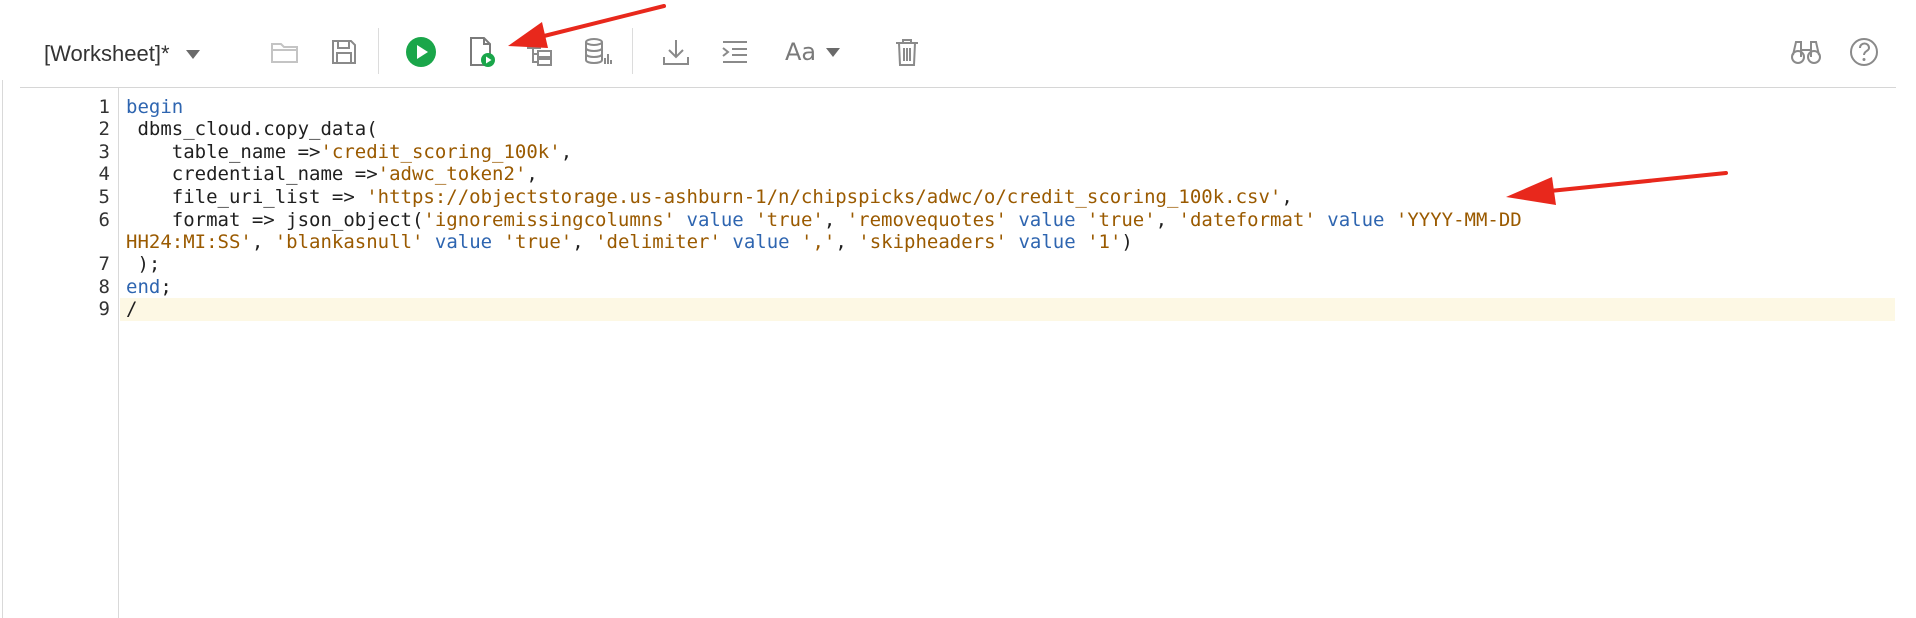  I want to click on help-icon, so click(1864, 52).